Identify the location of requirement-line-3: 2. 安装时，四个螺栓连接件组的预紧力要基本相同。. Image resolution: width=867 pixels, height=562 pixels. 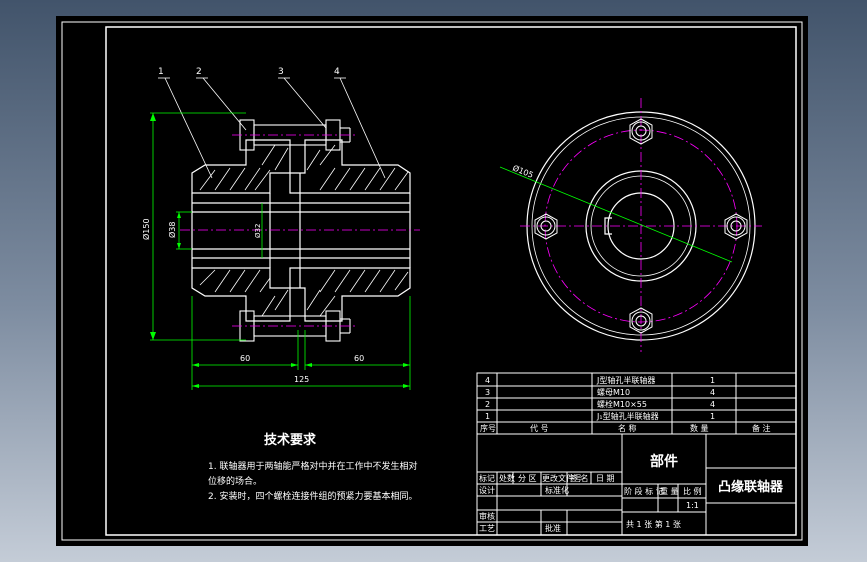
(312, 496).